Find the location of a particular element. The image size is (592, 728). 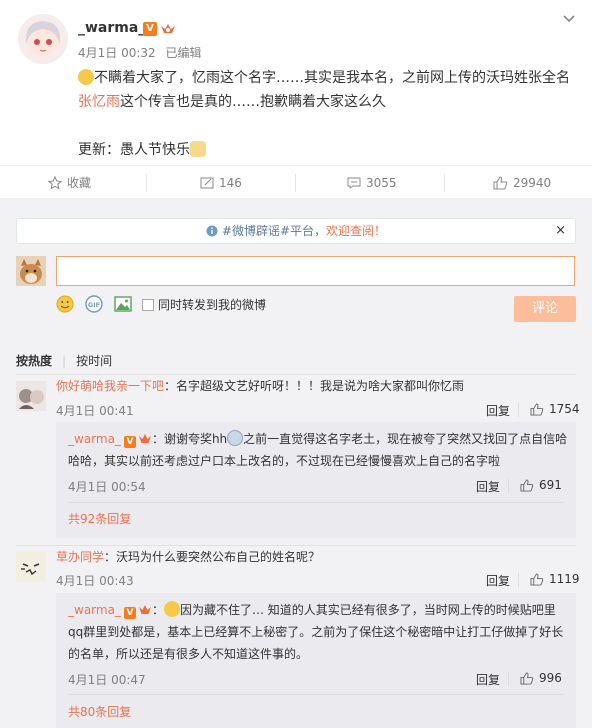

post-action-bar: 收藏 146 3055 29940 is located at coordinates (296, 182).